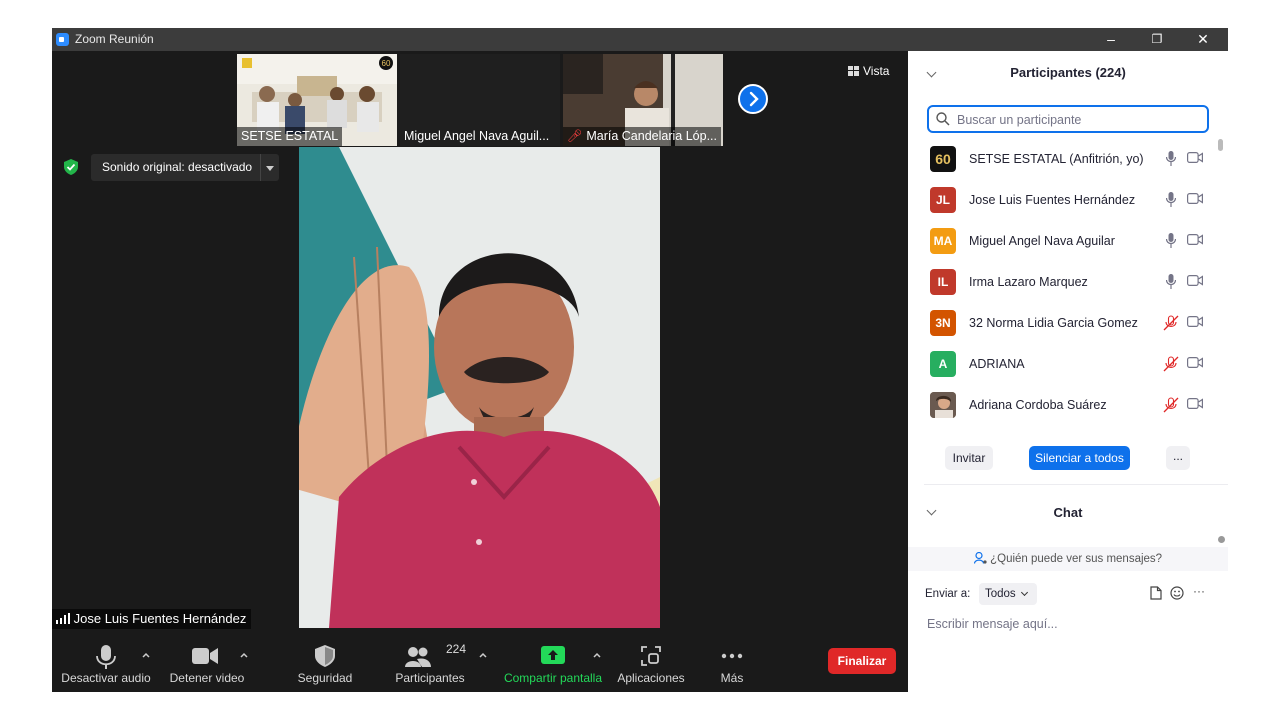 The image size is (1280, 720). Describe the element at coordinates (597, 655) in the screenshot. I see `share-options-chevron-up-icon` at that location.